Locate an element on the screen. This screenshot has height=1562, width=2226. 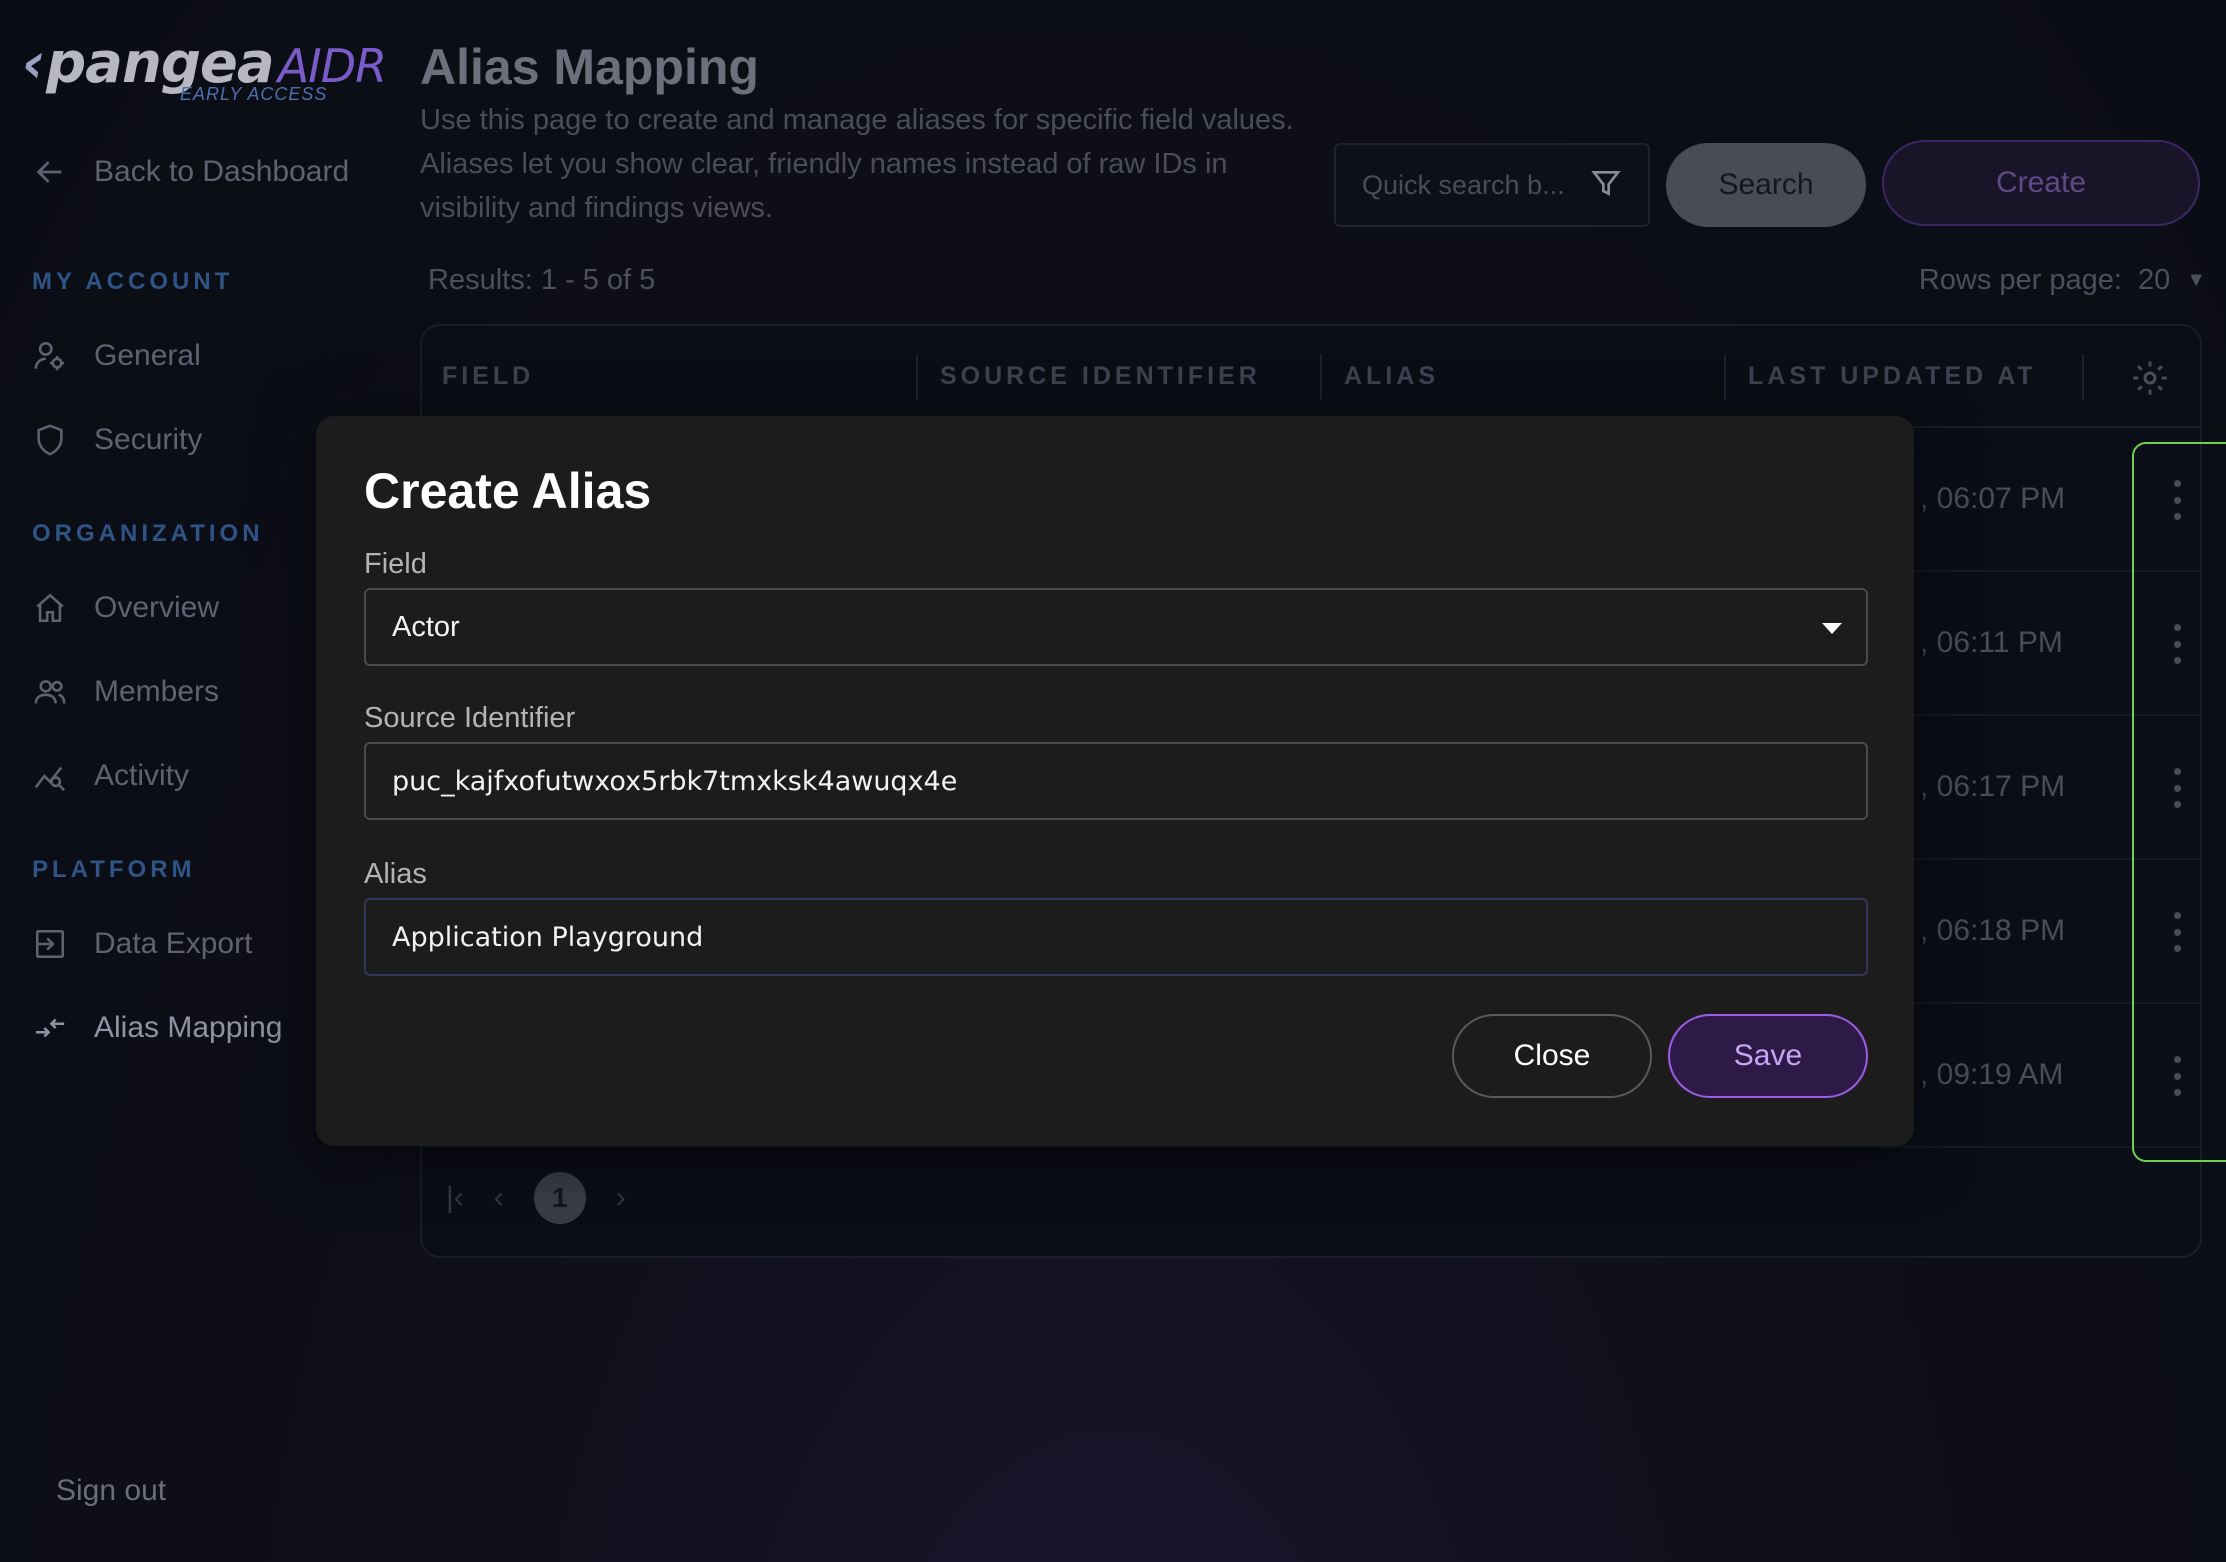
pangea-logo: ‹pangeaAIDR EARLY ACCESS is located at coordinates (204, 68).